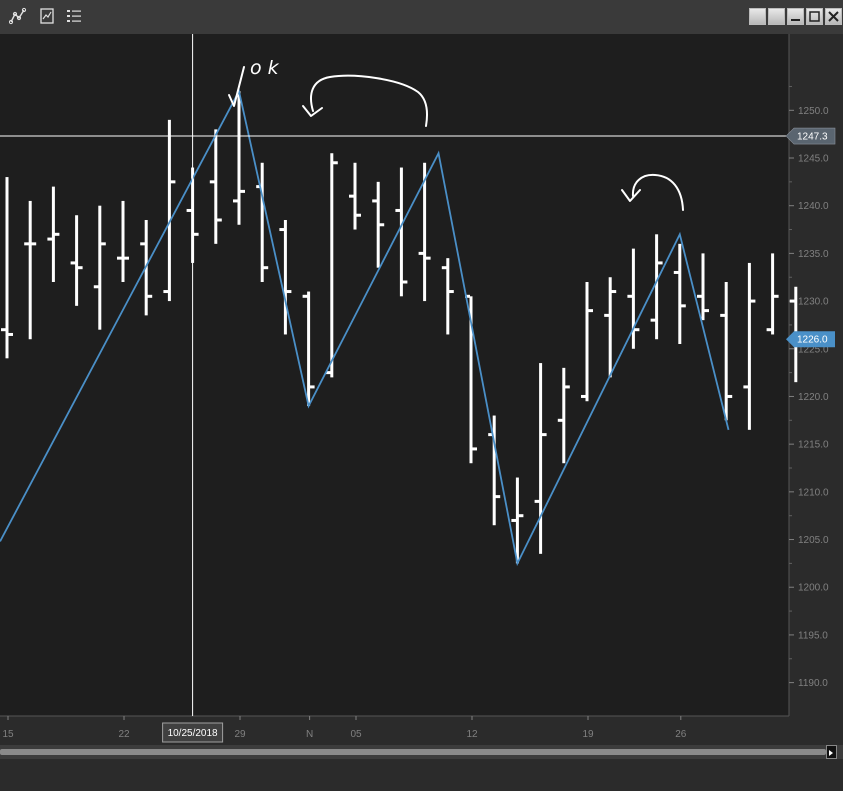 The image size is (843, 791). What do you see at coordinates (813, 445) in the screenshot?
I see `y-tick-label: 1215.0` at bounding box center [813, 445].